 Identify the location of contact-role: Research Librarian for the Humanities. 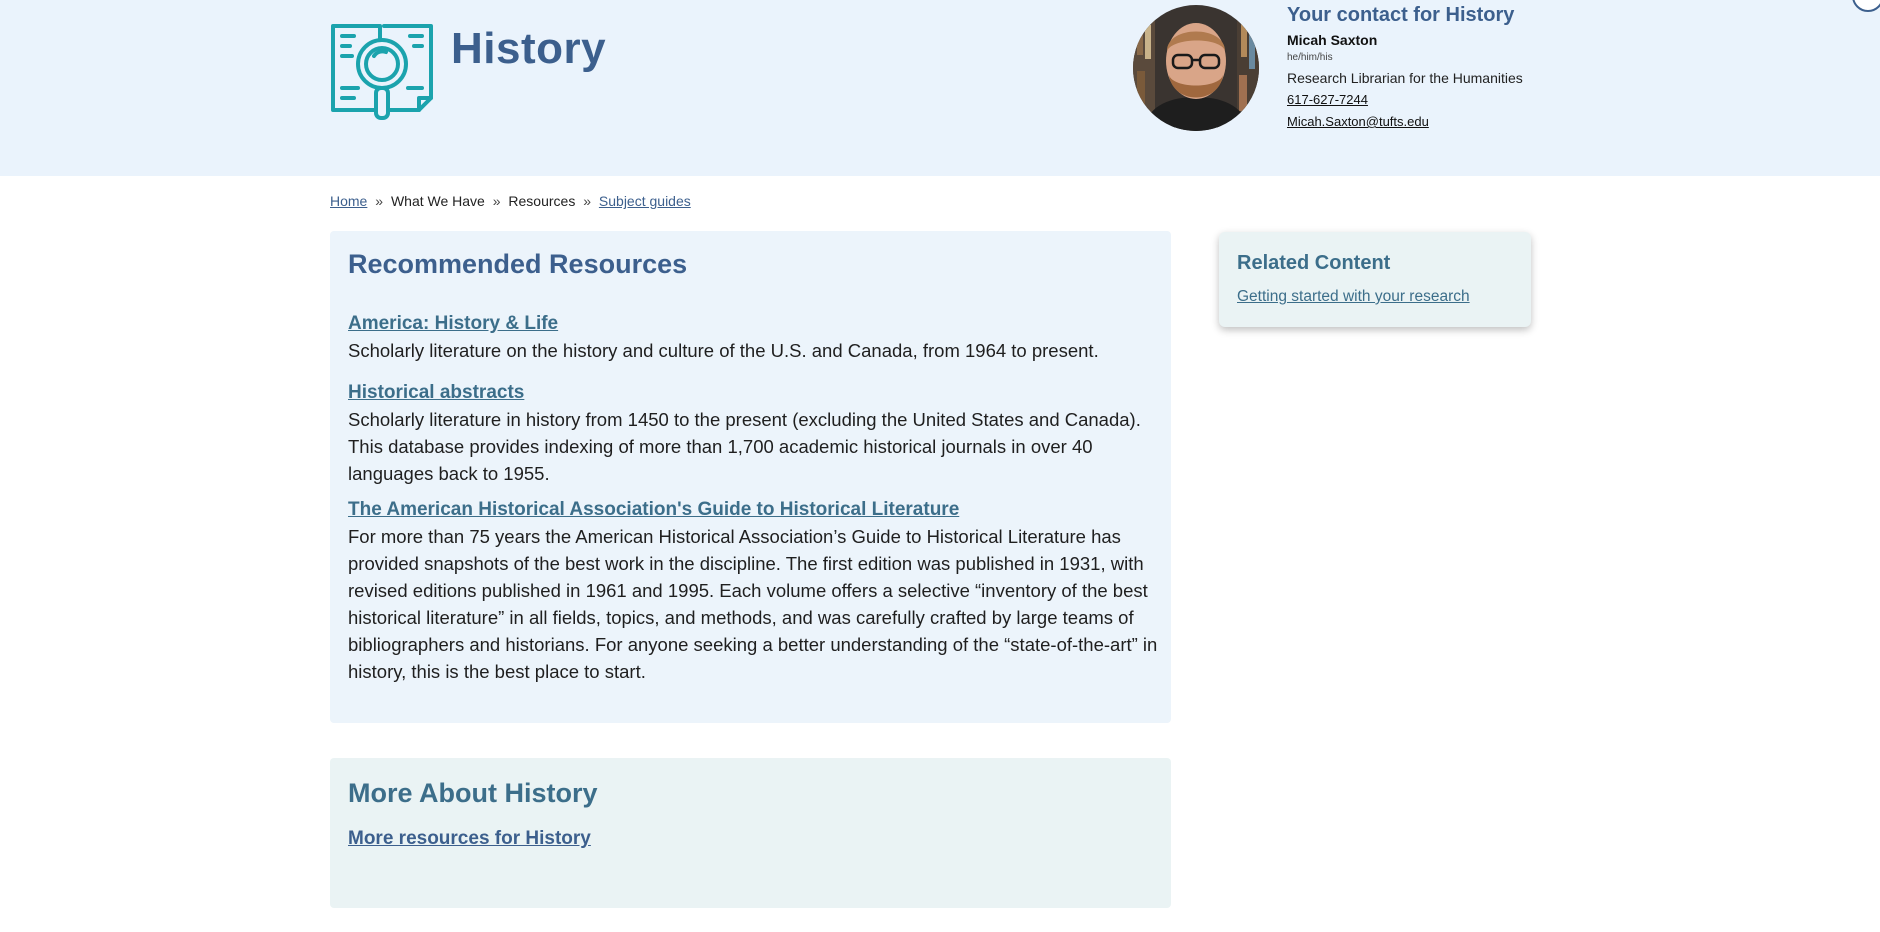
(1405, 78).